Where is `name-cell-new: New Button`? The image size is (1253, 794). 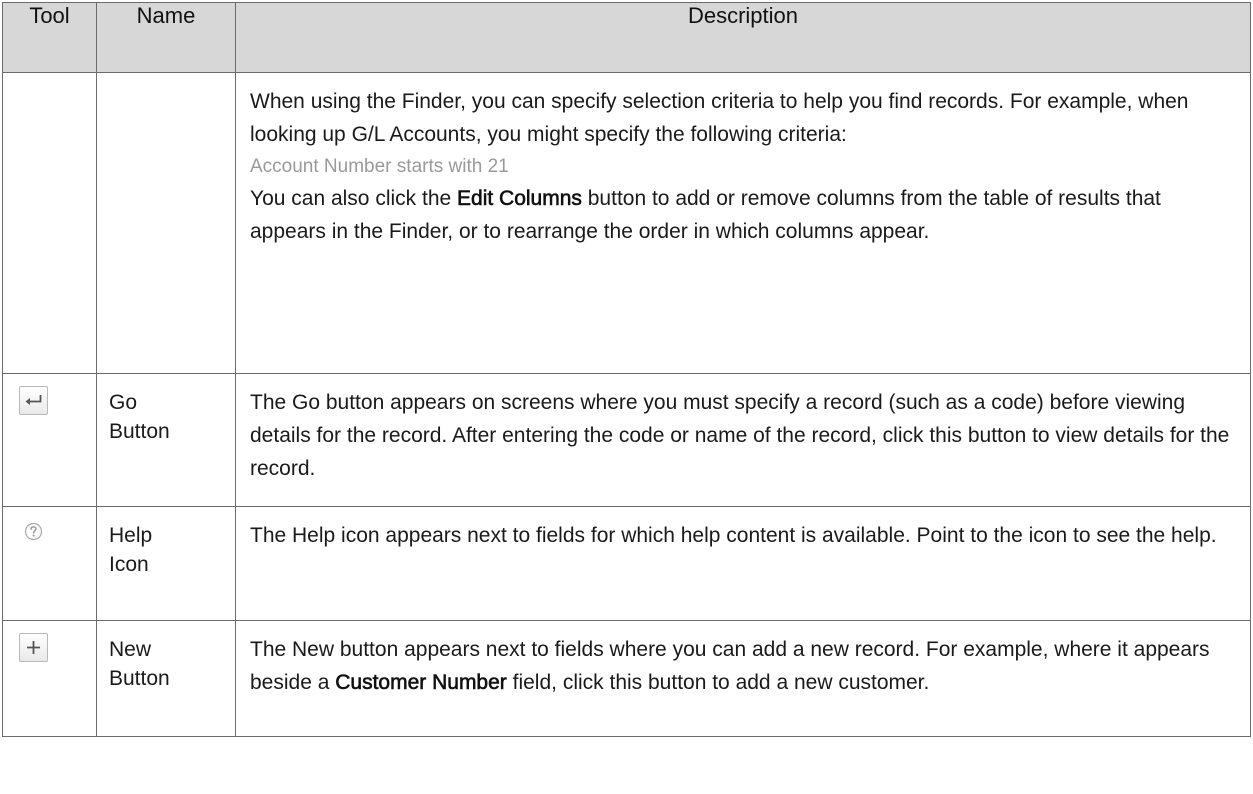 name-cell-new: New Button is located at coordinates (166, 678).